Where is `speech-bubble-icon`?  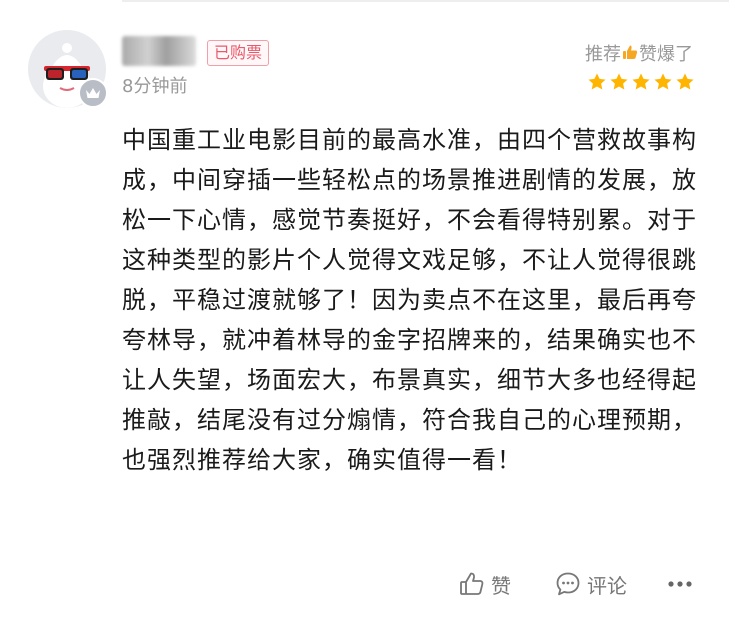 speech-bubble-icon is located at coordinates (568, 584).